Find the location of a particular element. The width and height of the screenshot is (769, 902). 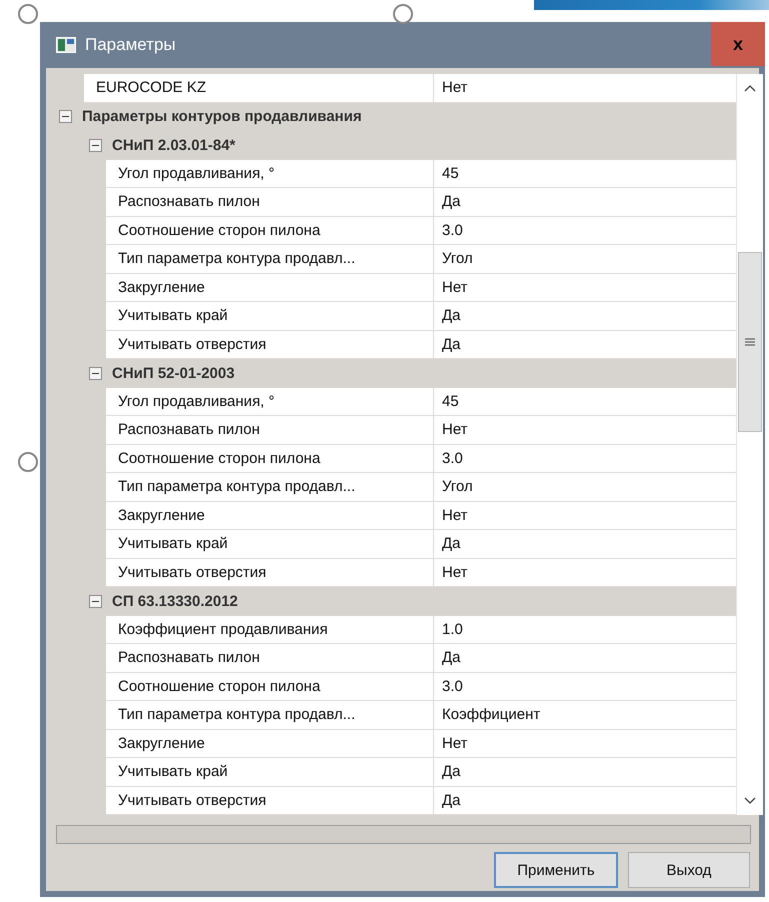

category-label: СНиП 2.03.01-84* is located at coordinates (174, 145).